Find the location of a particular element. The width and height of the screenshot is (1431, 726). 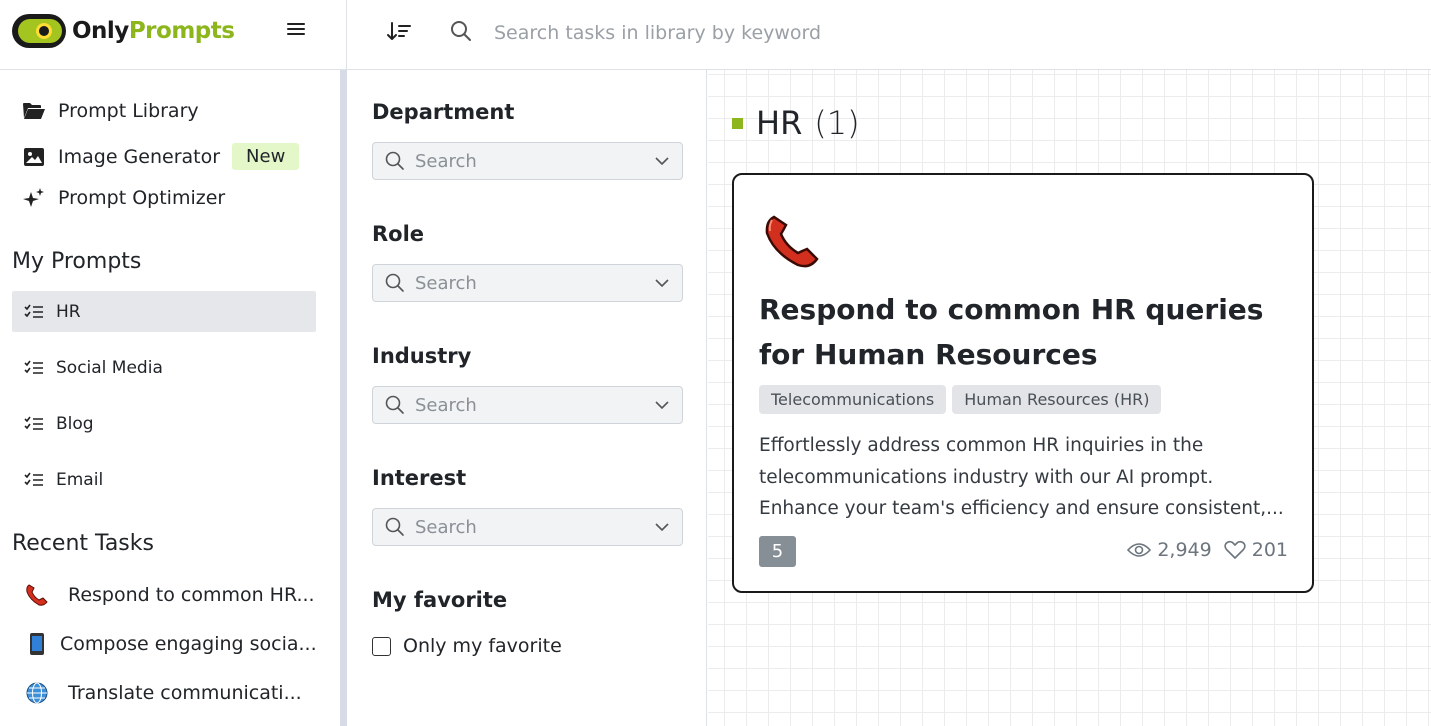

tag: Human Resources (HR) is located at coordinates (1057, 399).